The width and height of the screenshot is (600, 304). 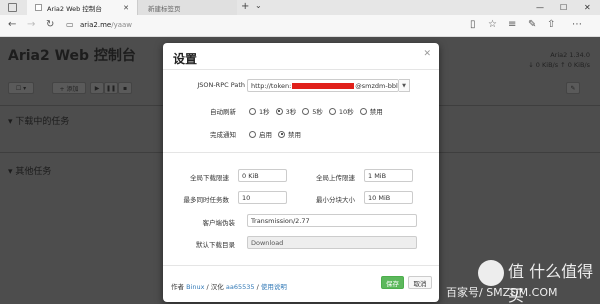 I want to click on tab-title: 新建标签页, so click(x=164, y=8).